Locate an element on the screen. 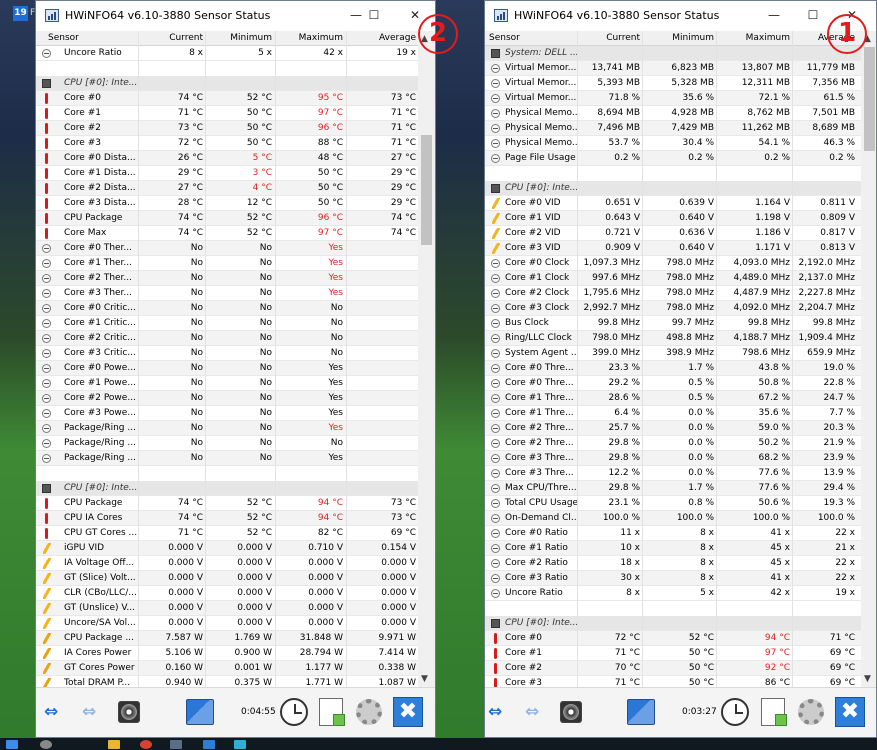 The width and height of the screenshot is (877, 750). sensor-row: Core #3 Ratio 30 x 8 x 41 x 22 x is located at coordinates (673, 578).